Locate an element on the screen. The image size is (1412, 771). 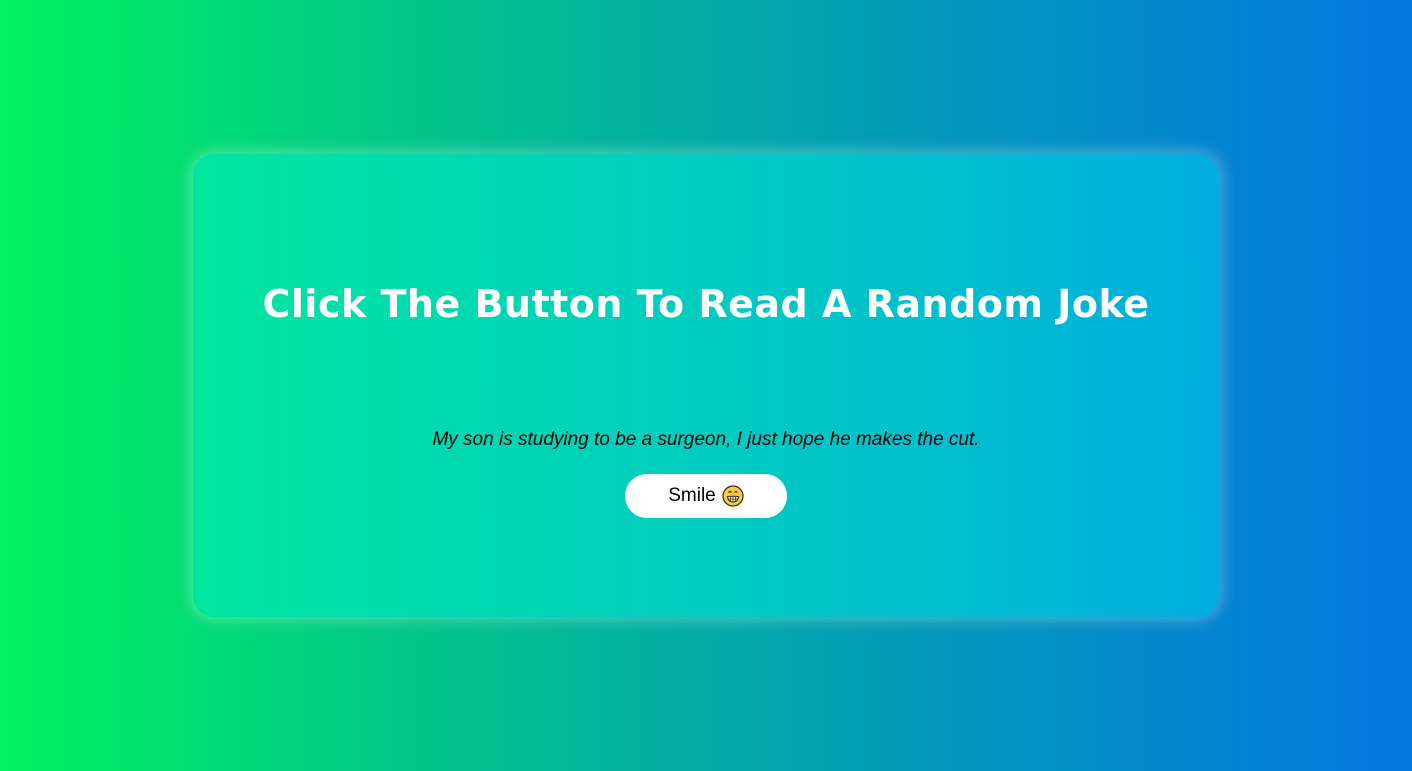
page-title: Click The Button To Read A Random Joke is located at coordinates (706, 304).